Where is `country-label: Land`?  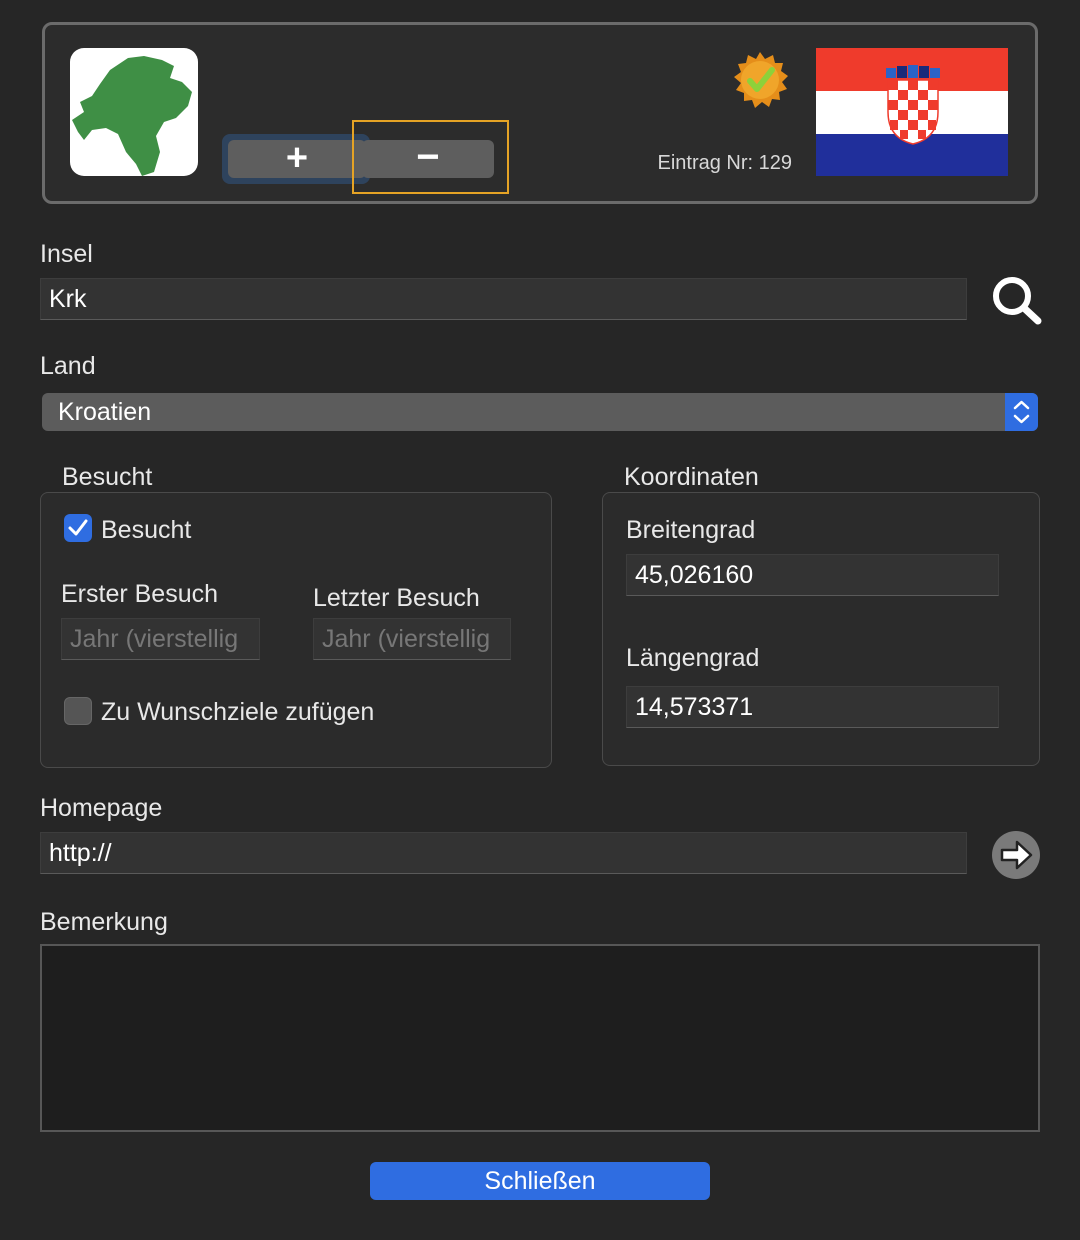
country-label: Land is located at coordinates (68, 366).